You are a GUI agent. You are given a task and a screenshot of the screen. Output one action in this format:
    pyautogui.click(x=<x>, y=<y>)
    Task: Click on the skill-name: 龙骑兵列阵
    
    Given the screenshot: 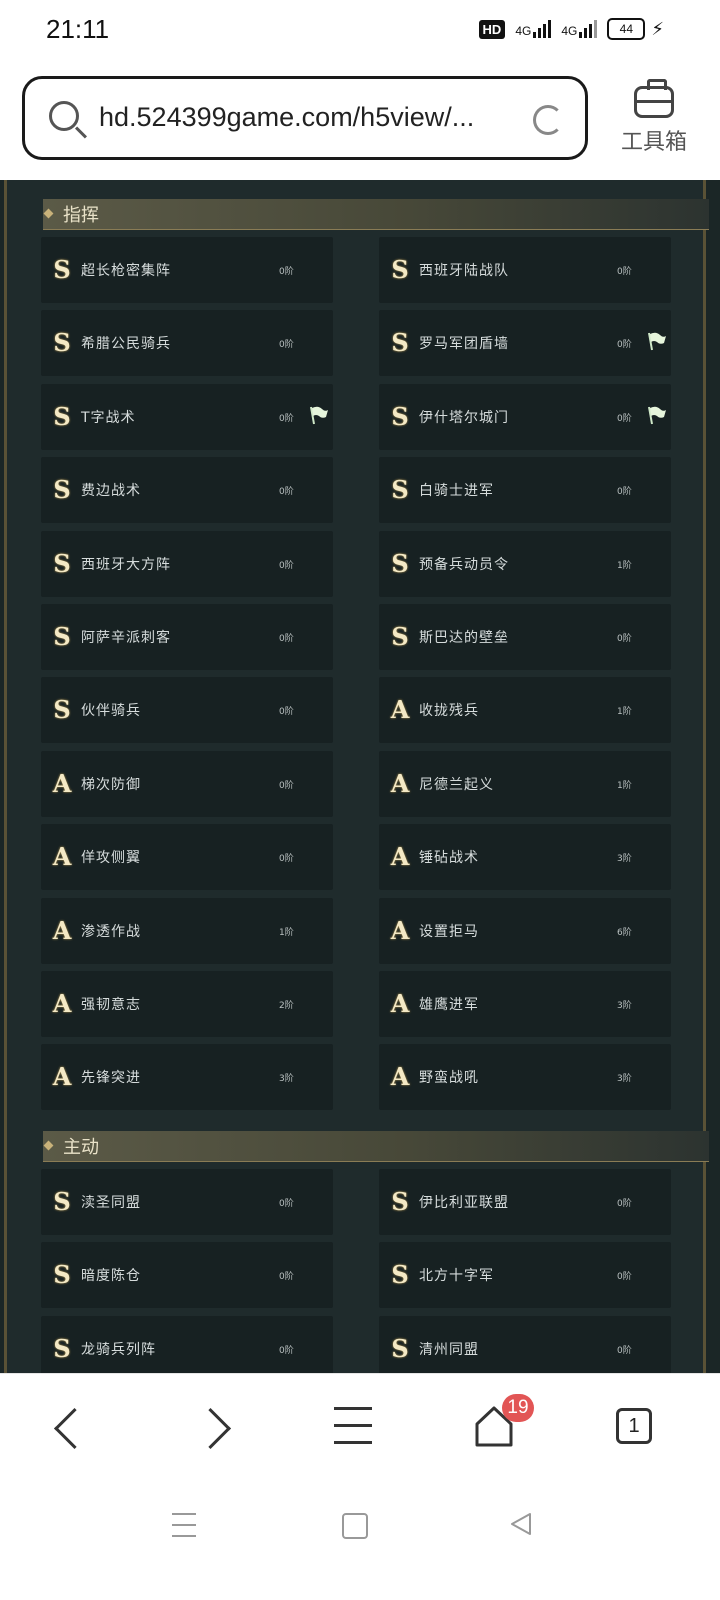 What is the action you would take?
    pyautogui.click(x=118, y=1349)
    